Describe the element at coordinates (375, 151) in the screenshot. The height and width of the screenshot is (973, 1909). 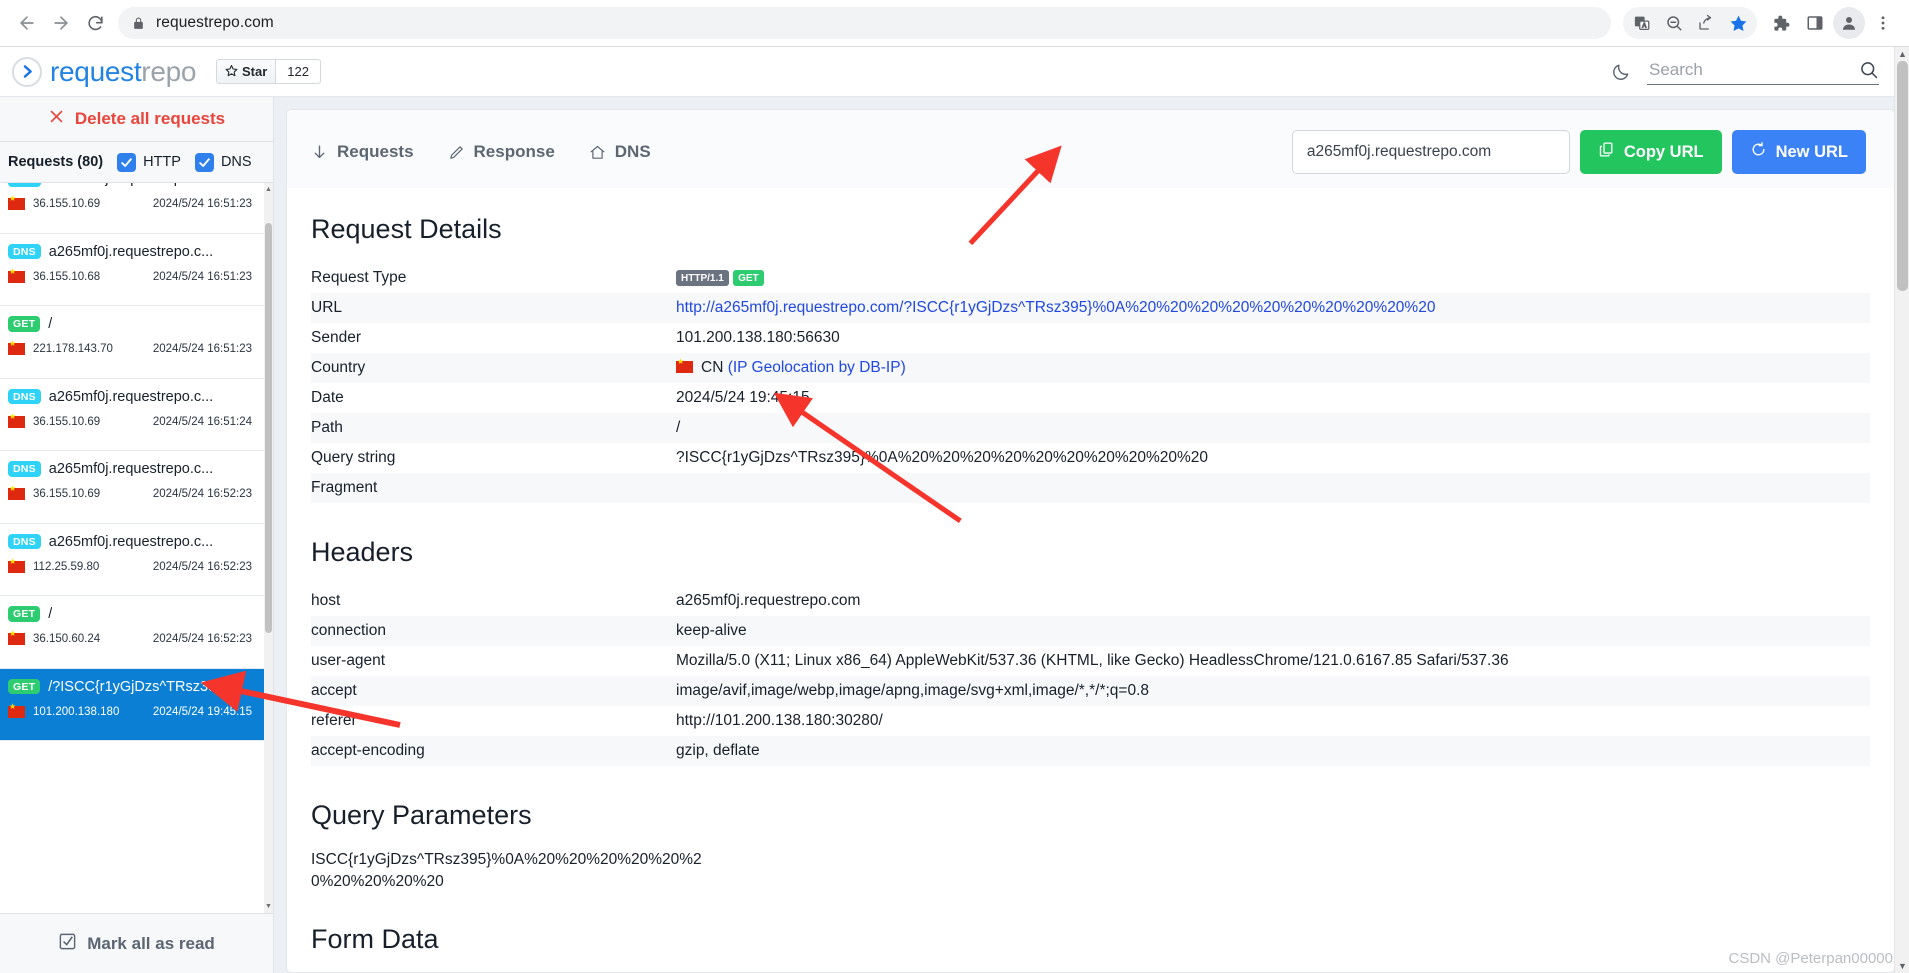
I see `tab-requests-label: Requests` at that location.